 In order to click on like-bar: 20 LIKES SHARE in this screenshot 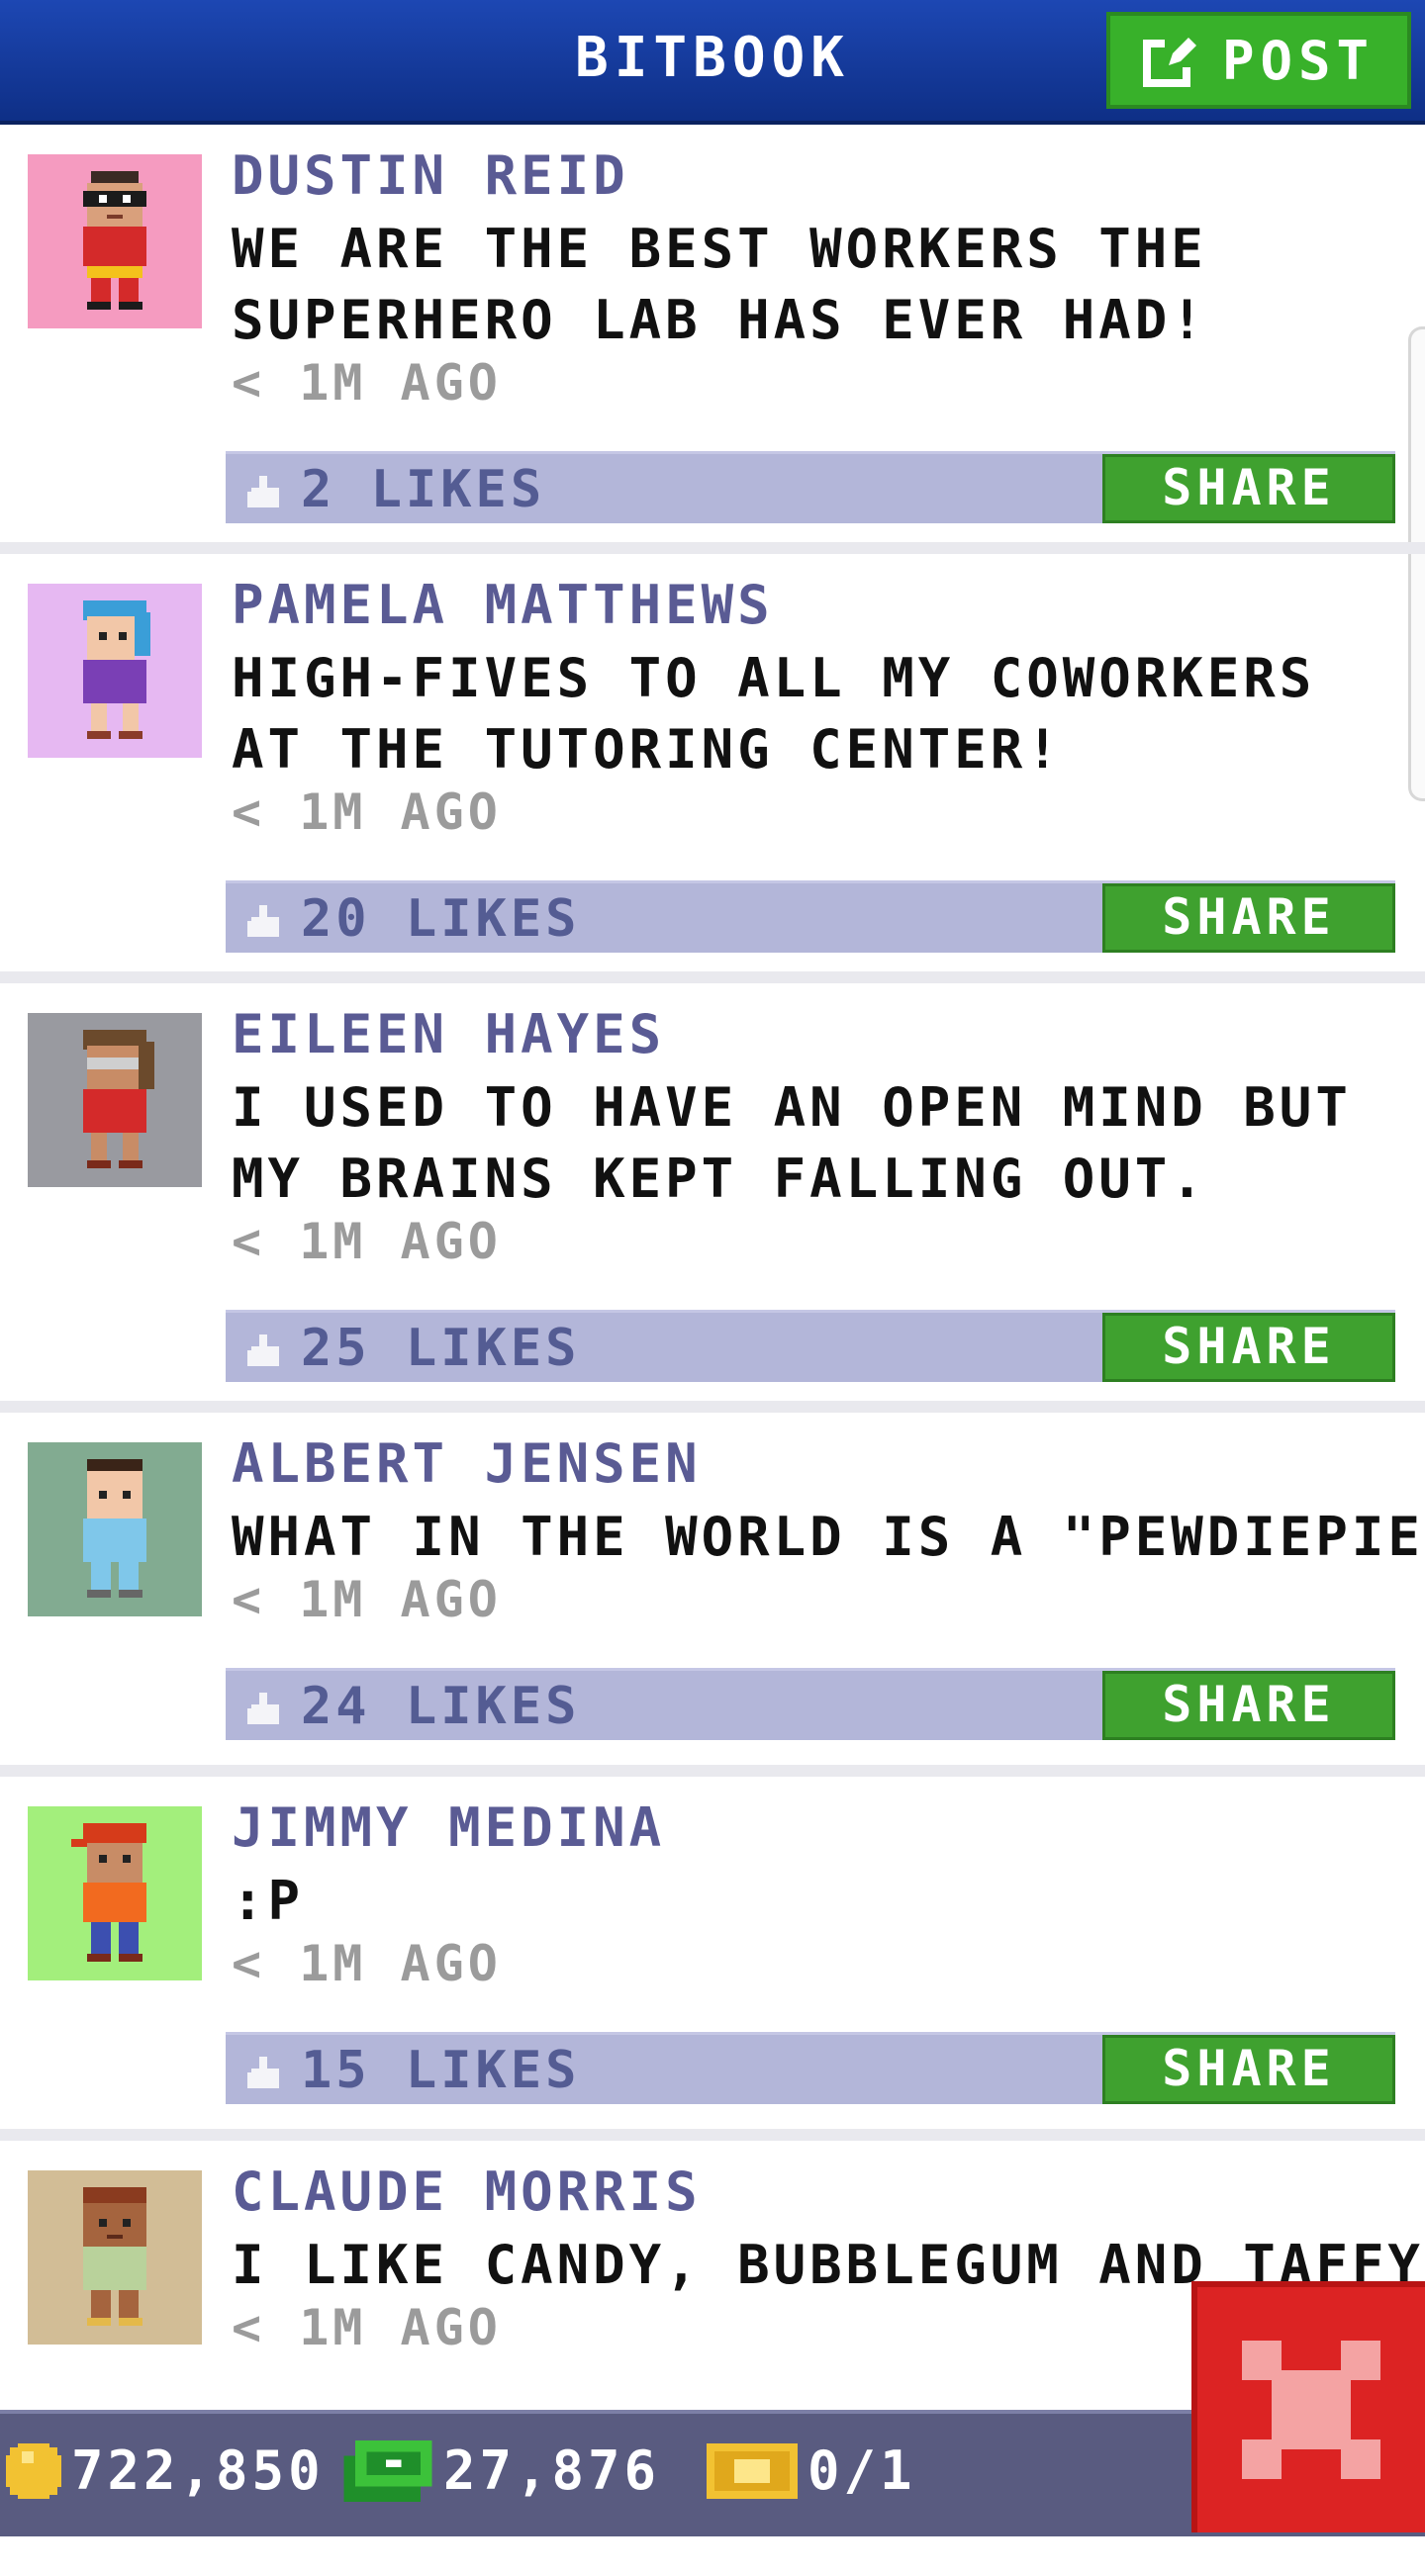, I will do `click(810, 916)`.